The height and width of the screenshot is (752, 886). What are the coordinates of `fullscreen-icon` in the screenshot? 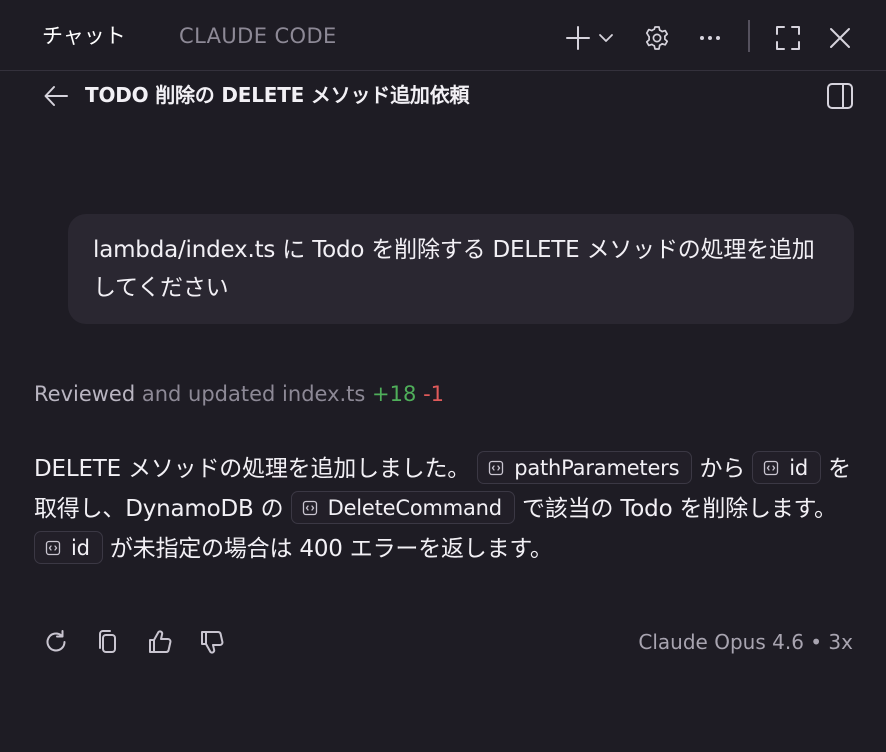 It's located at (788, 38).